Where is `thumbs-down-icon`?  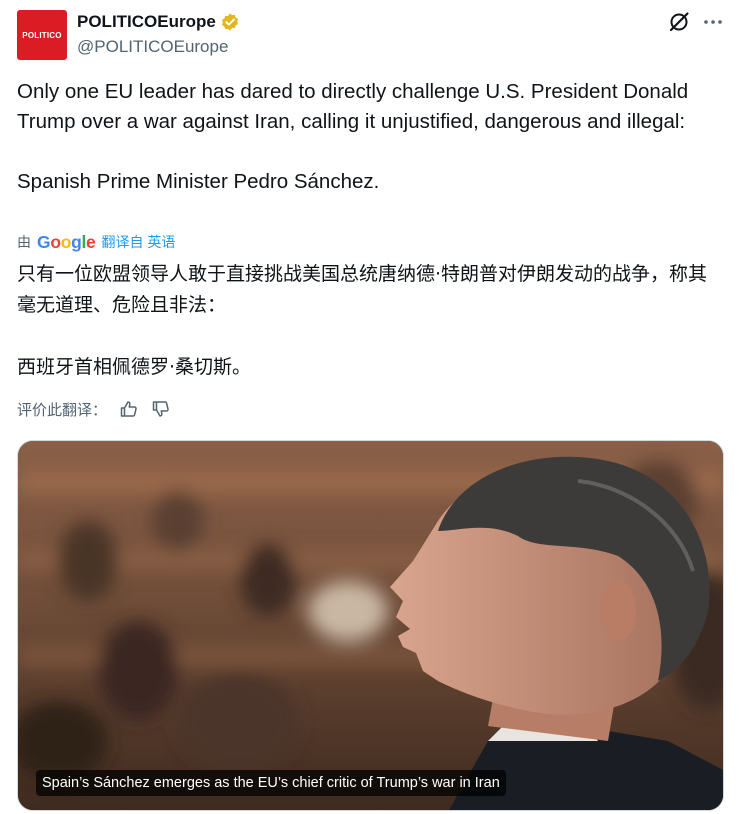 thumbs-down-icon is located at coordinates (161, 409).